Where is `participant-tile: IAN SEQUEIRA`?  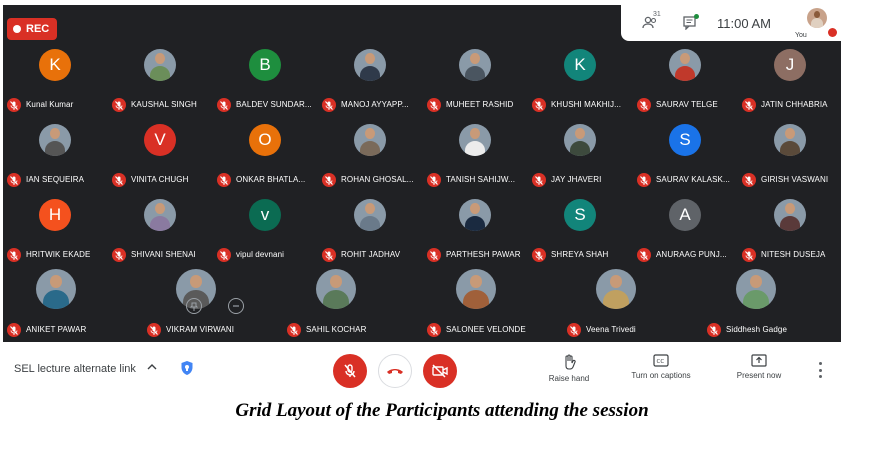
participant-tile: IAN SEQUEIRA is located at coordinates (55, 154).